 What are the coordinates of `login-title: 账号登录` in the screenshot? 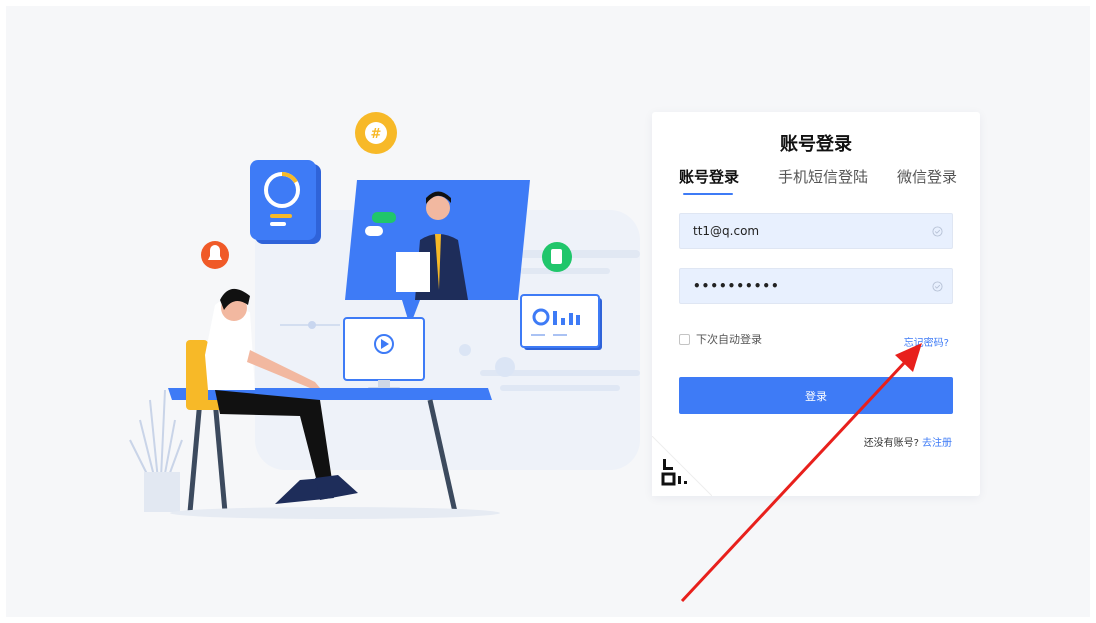 It's located at (816, 144).